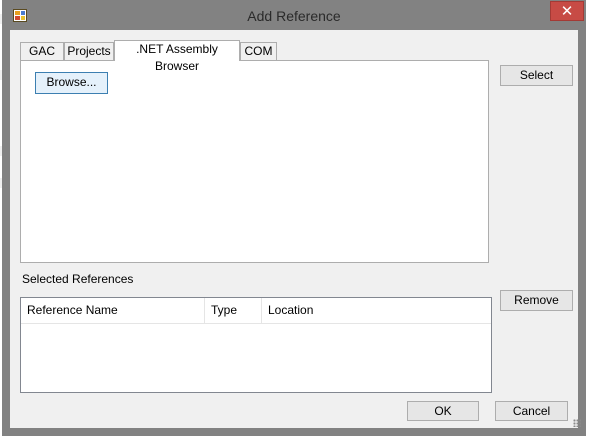 This screenshot has height=440, width=590. I want to click on ok-button: OK, so click(443, 411).